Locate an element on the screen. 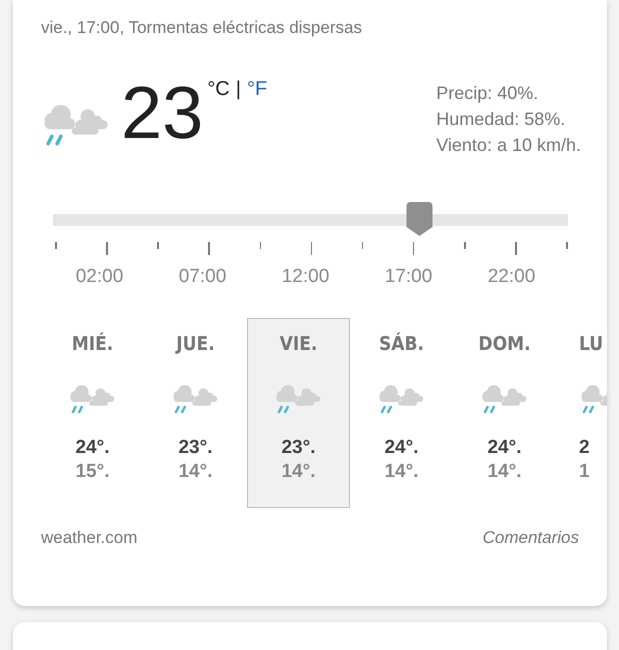  weather-detail: Precip: 40%. is located at coordinates (488, 93).